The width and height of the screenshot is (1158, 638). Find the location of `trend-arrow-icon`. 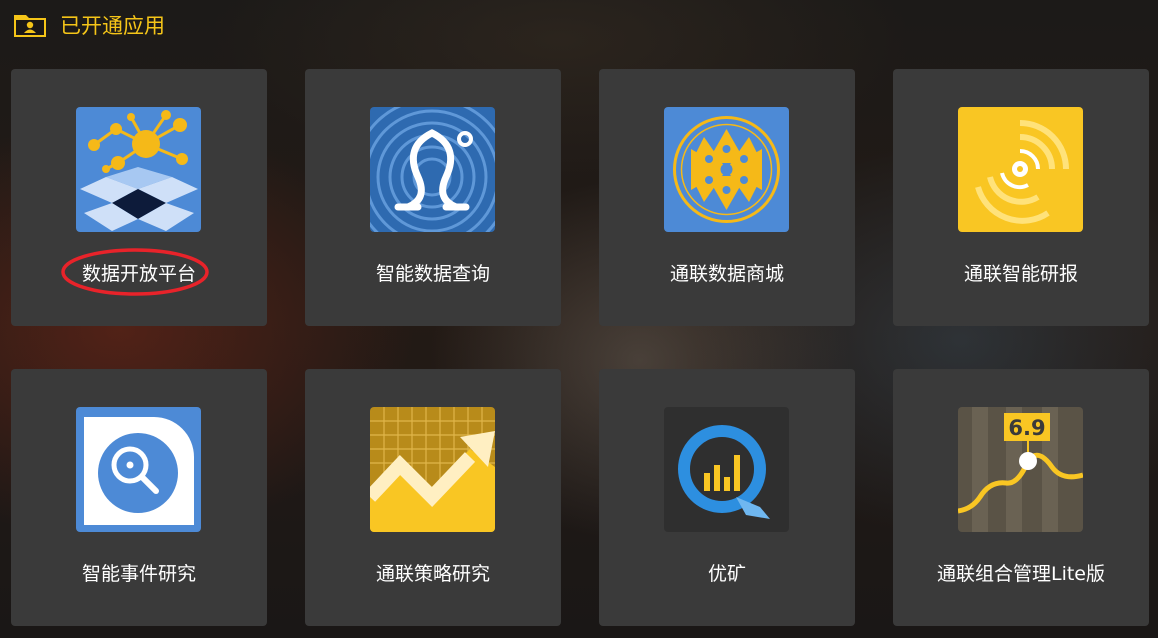

trend-arrow-icon is located at coordinates (432, 469).